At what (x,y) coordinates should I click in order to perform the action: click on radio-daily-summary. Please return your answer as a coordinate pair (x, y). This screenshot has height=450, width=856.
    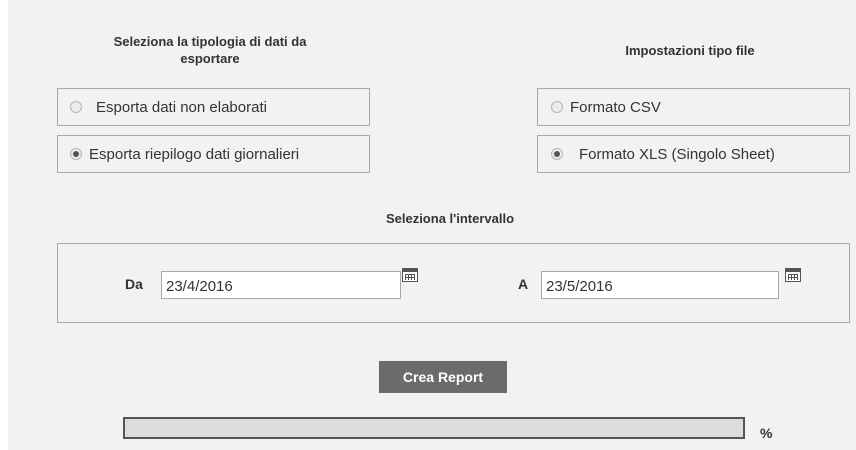
    Looking at the image, I should click on (76, 154).